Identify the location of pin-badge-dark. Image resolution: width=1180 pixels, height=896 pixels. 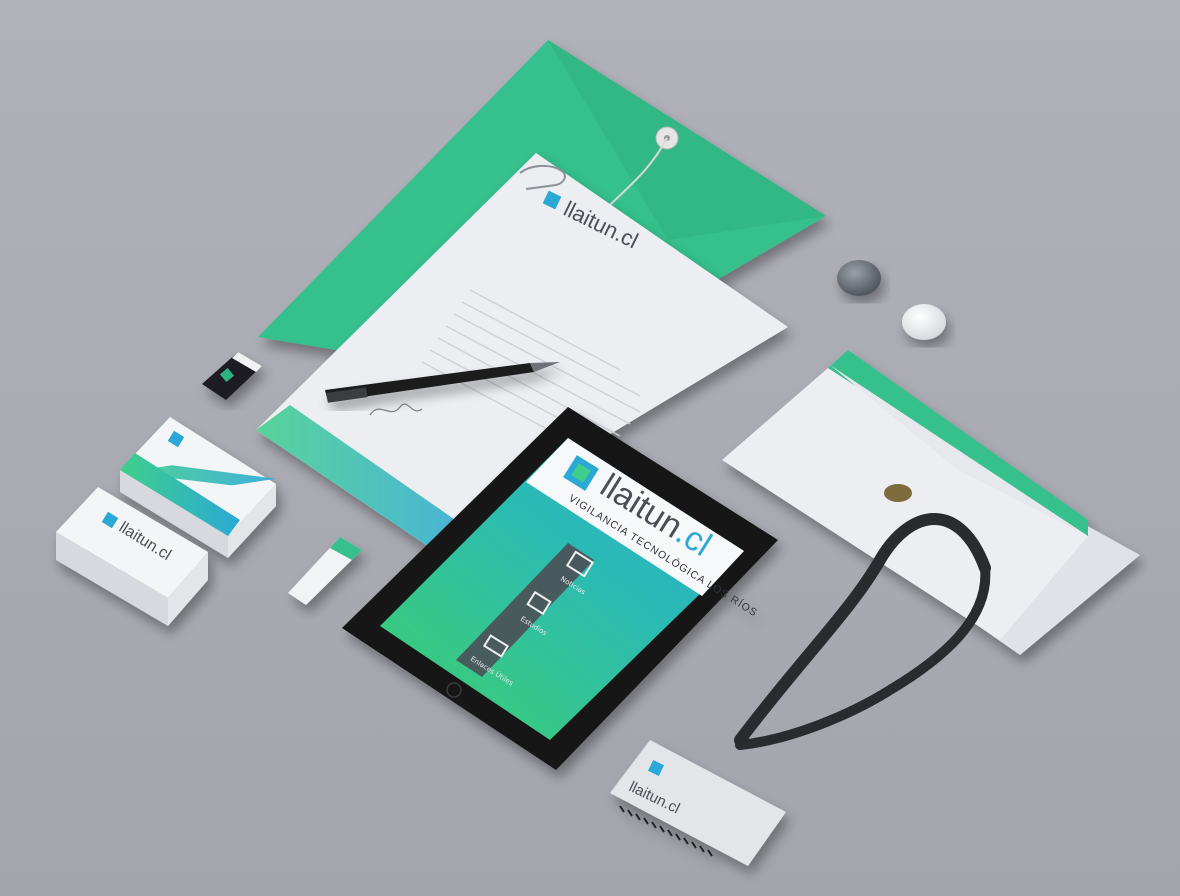
(859, 278).